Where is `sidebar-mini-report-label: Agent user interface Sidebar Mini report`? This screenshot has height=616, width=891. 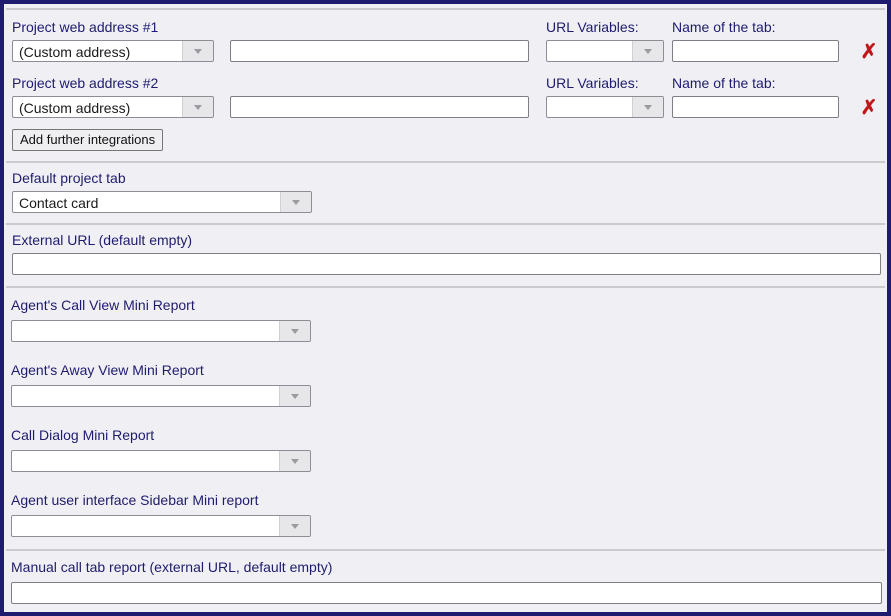
sidebar-mini-report-label: Agent user interface Sidebar Mini report is located at coordinates (135, 500).